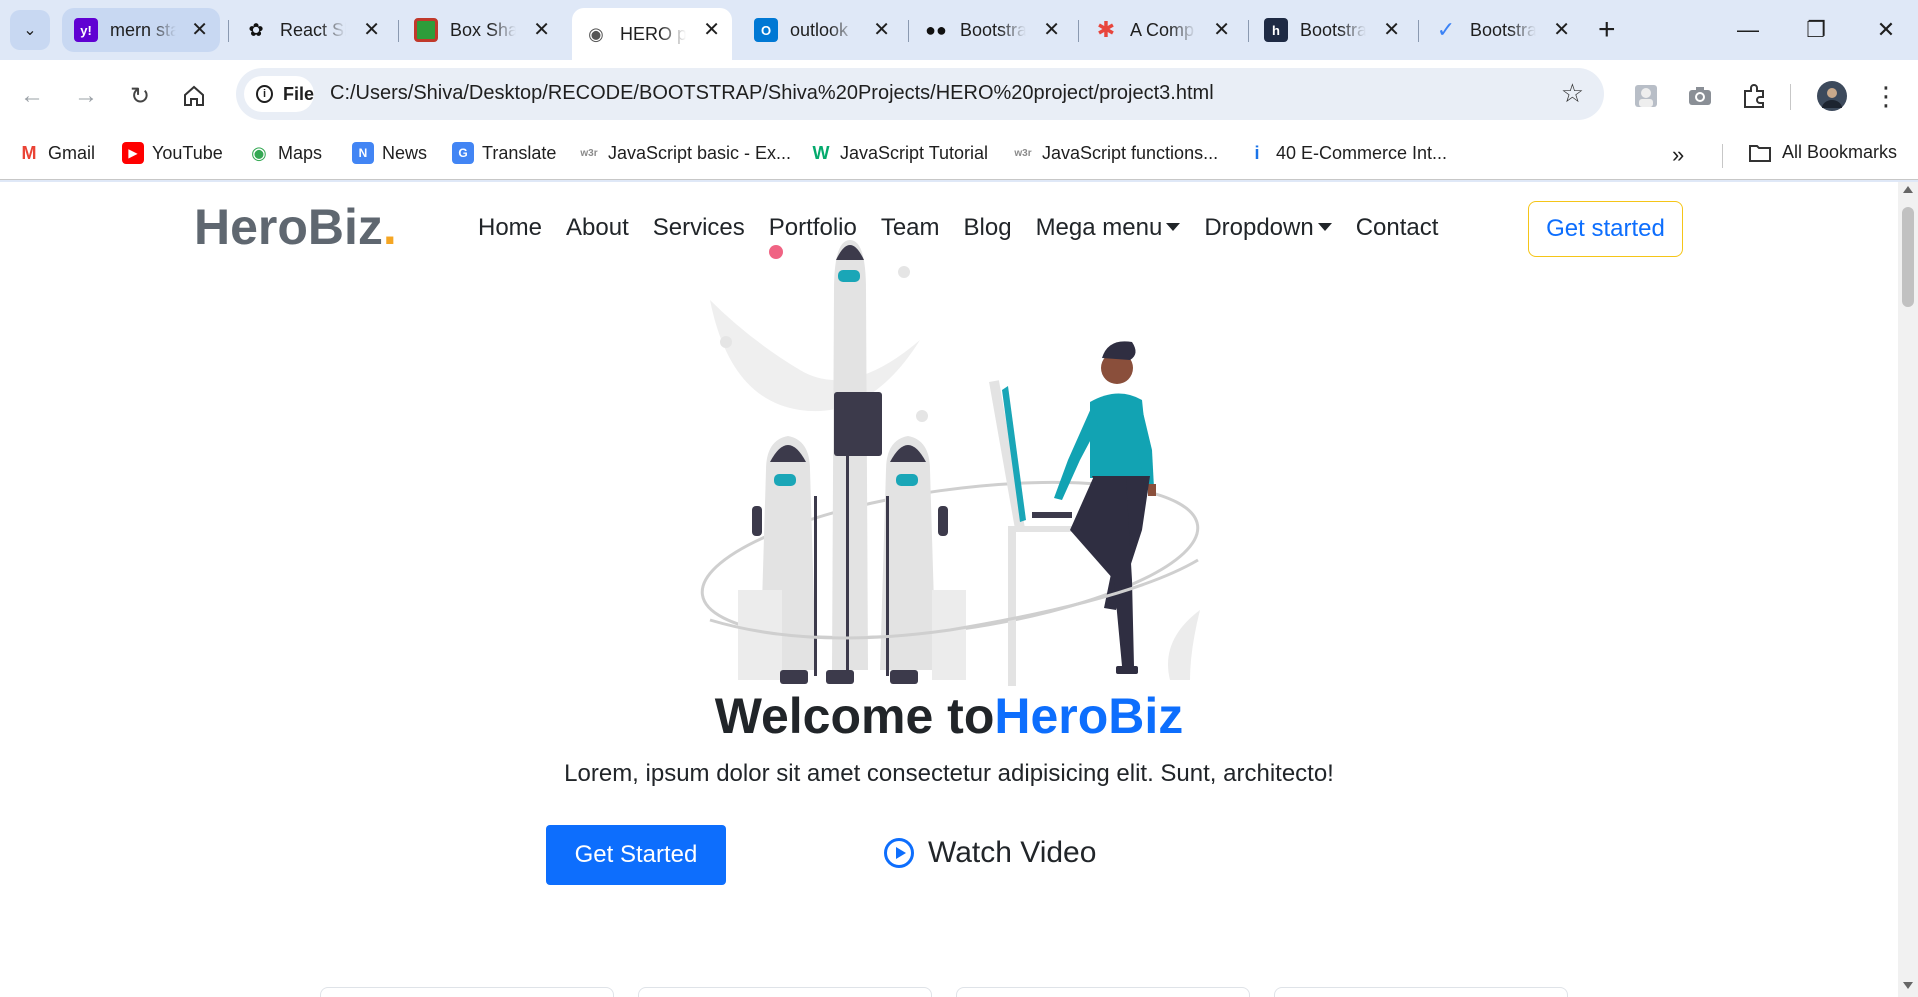  I want to click on bookmark-star-icon: ☆, so click(1572, 93).